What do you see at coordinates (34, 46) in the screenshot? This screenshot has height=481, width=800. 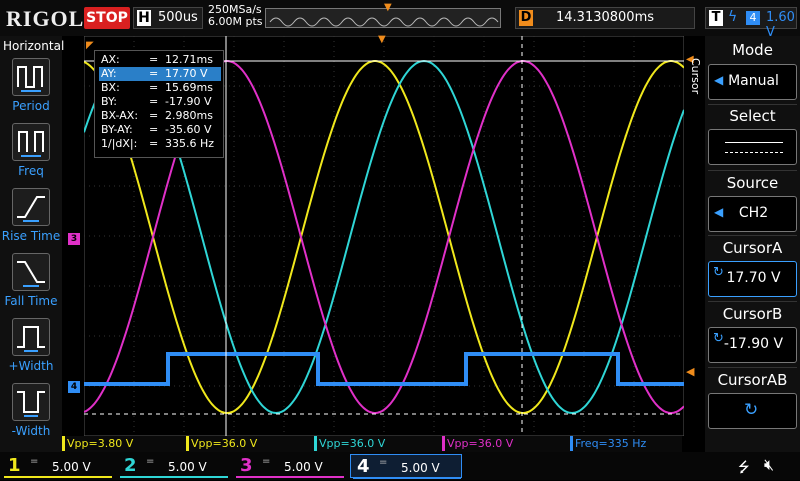 I see `panel-title: Horizontal` at bounding box center [34, 46].